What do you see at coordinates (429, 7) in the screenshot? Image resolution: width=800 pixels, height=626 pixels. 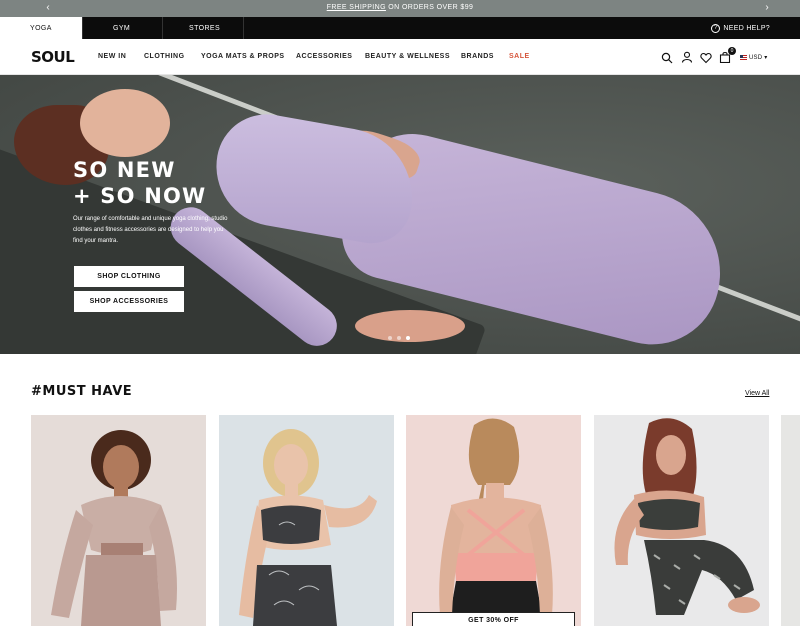 I see `announcement-text: ON ORDERS OVER $99` at bounding box center [429, 7].